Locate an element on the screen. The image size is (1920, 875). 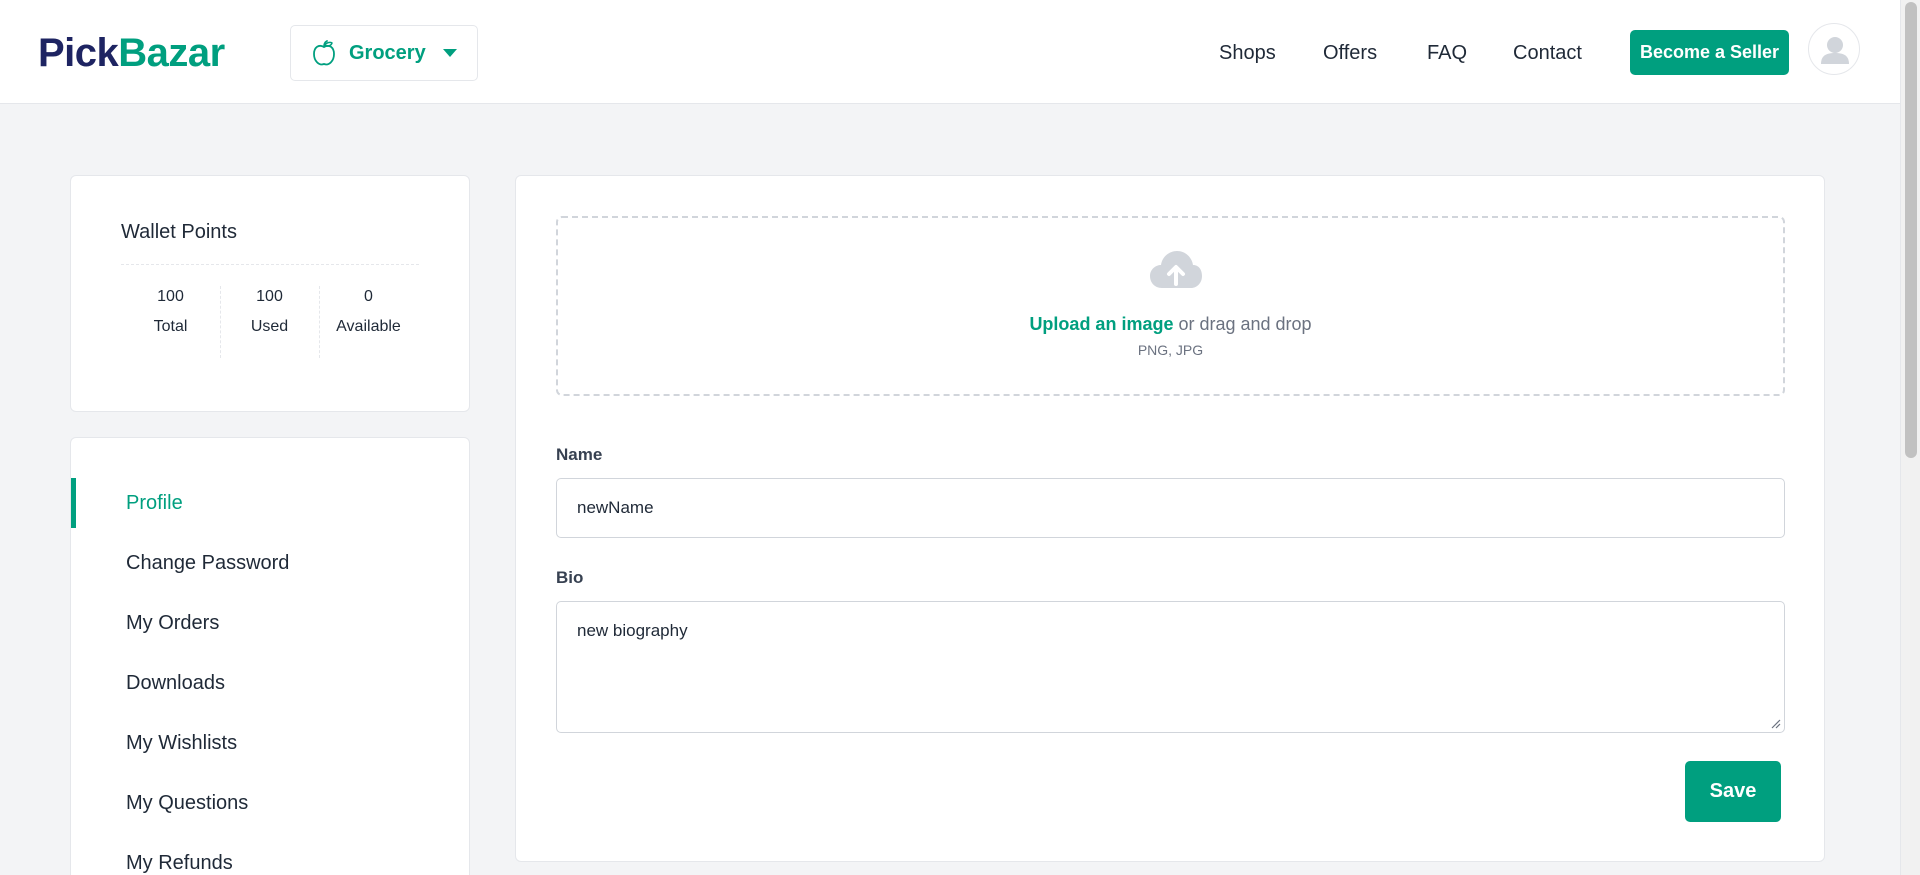
name-label: Name is located at coordinates (579, 454).